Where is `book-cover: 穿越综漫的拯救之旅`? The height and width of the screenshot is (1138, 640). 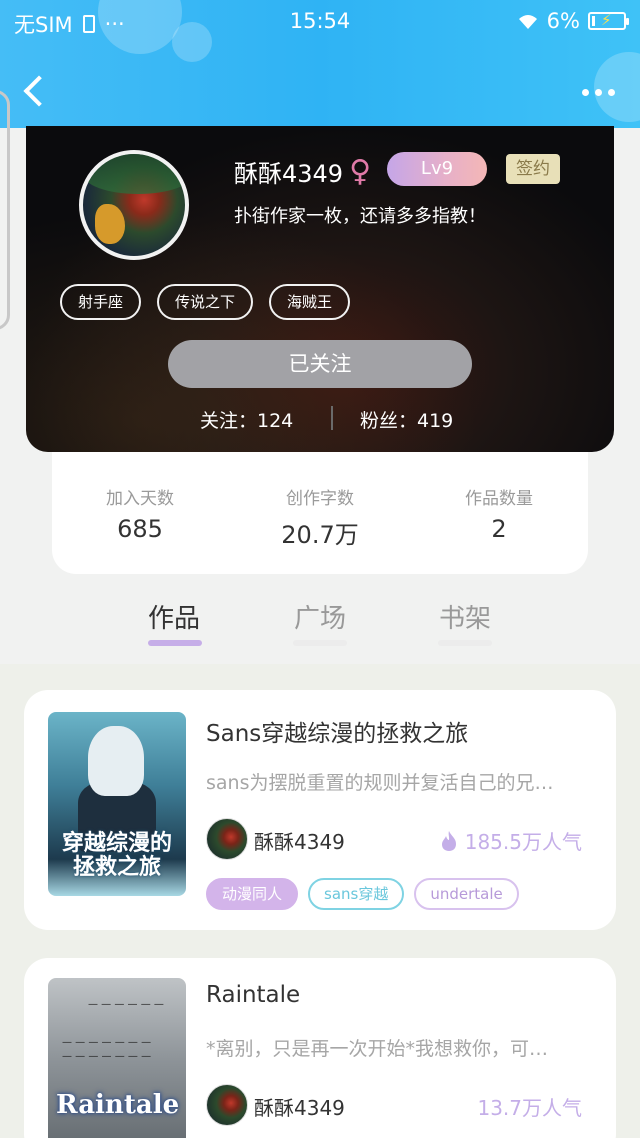
book-cover: 穿越综漫的拯救之旅 is located at coordinates (117, 804).